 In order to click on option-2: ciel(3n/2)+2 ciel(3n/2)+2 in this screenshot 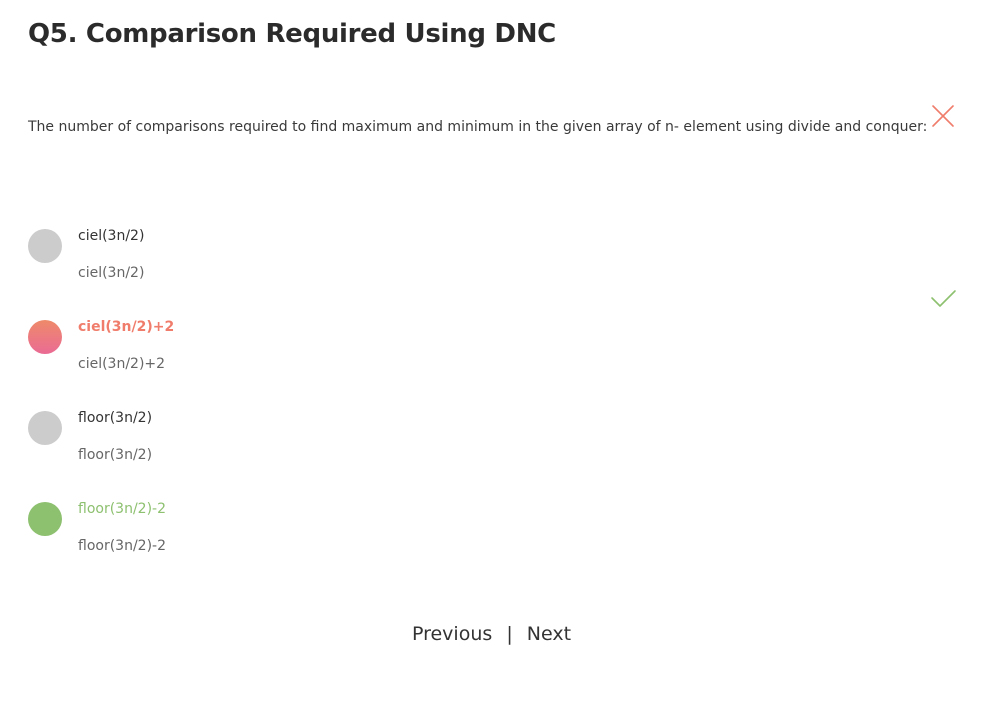, I will do `click(495, 358)`.